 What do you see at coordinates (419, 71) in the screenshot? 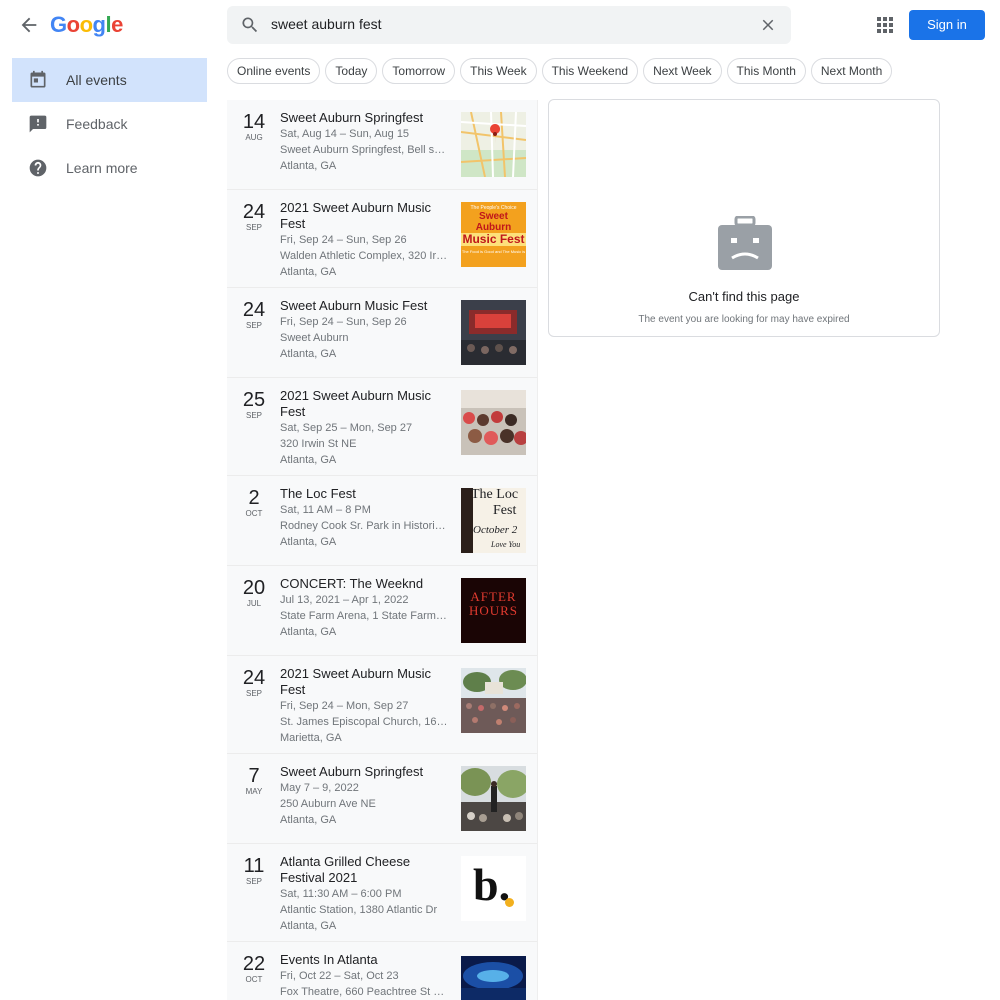
I see `chip-tomorrow: Tomorrow` at bounding box center [419, 71].